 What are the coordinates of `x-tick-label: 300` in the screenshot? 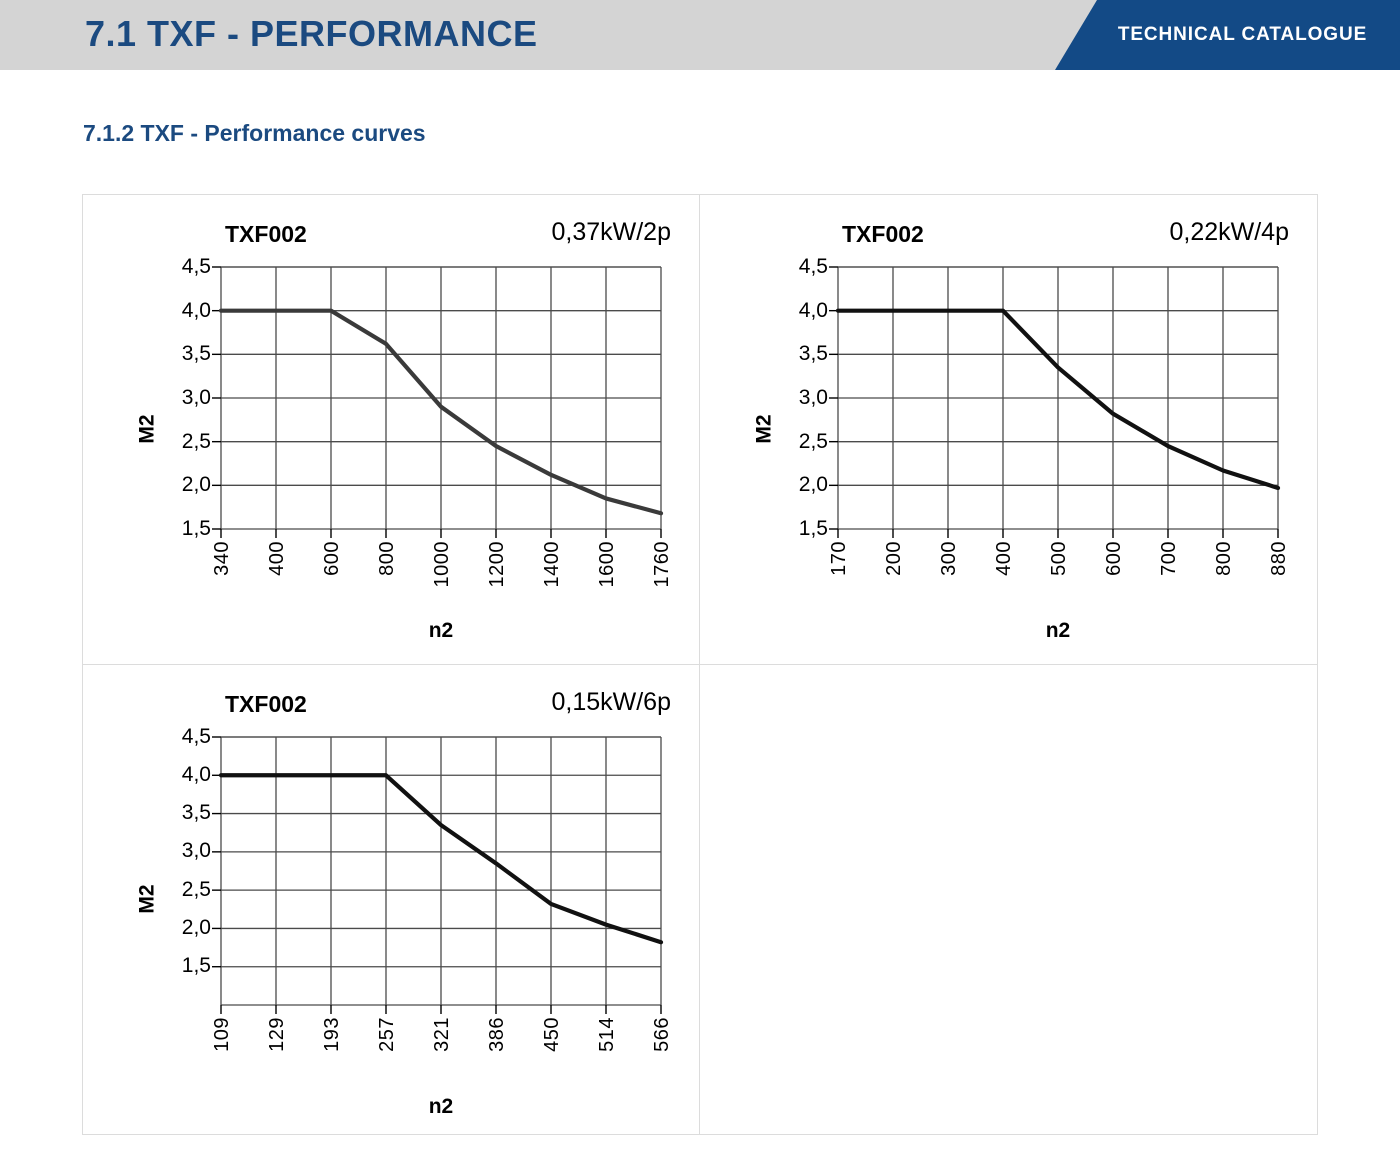 It's located at (949, 558).